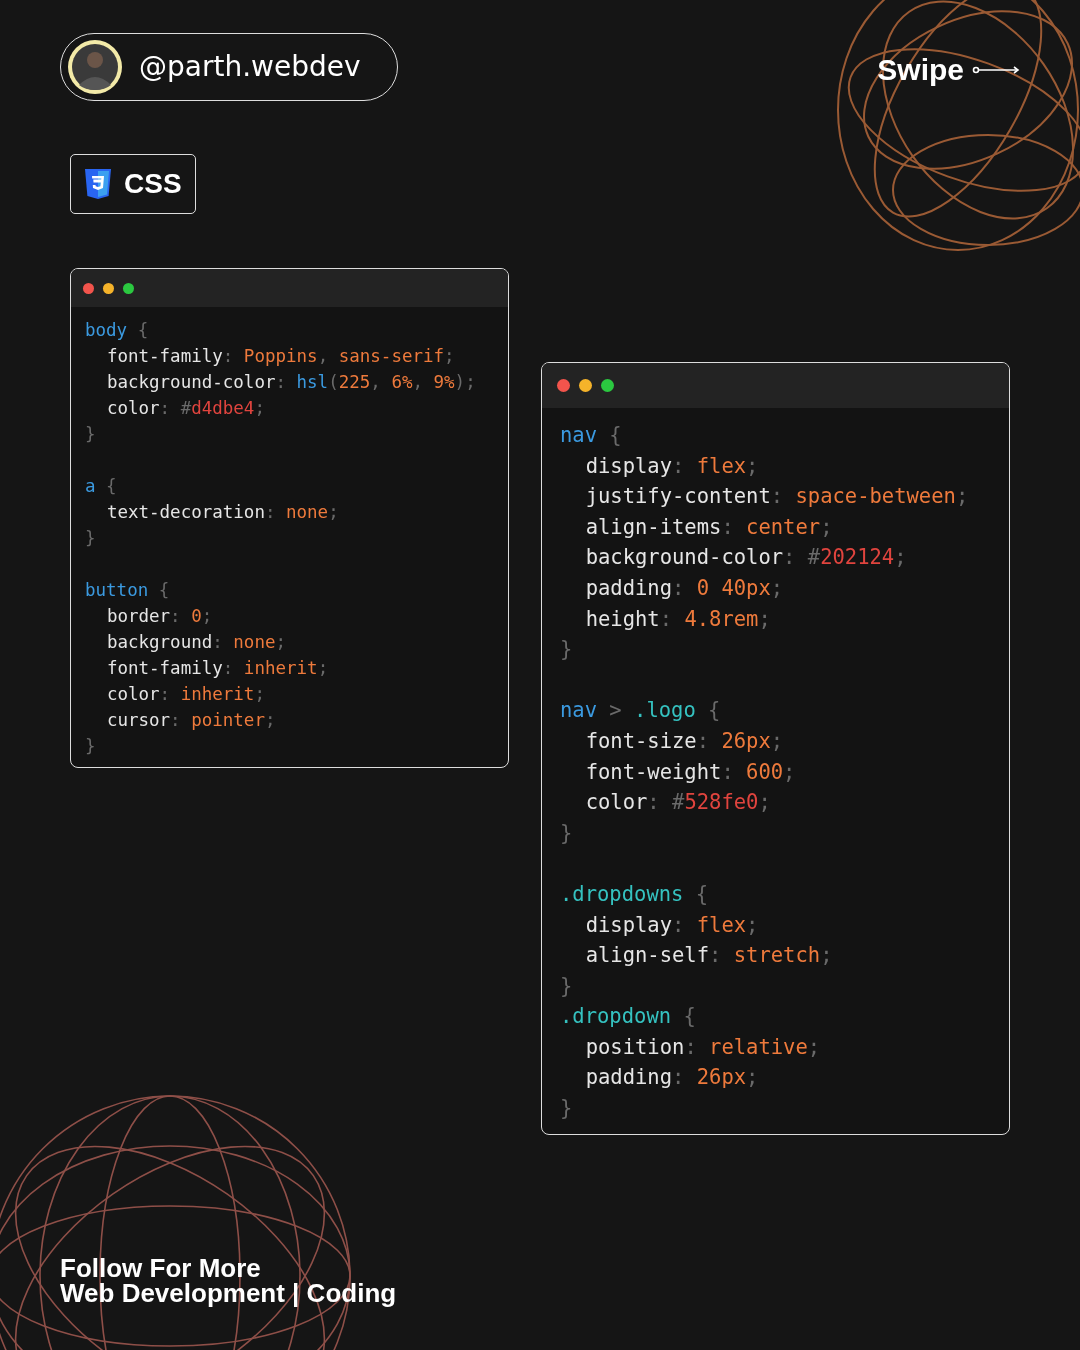 The width and height of the screenshot is (1080, 1350). I want to click on code-line: font-family: inherit;, so click(217, 668).